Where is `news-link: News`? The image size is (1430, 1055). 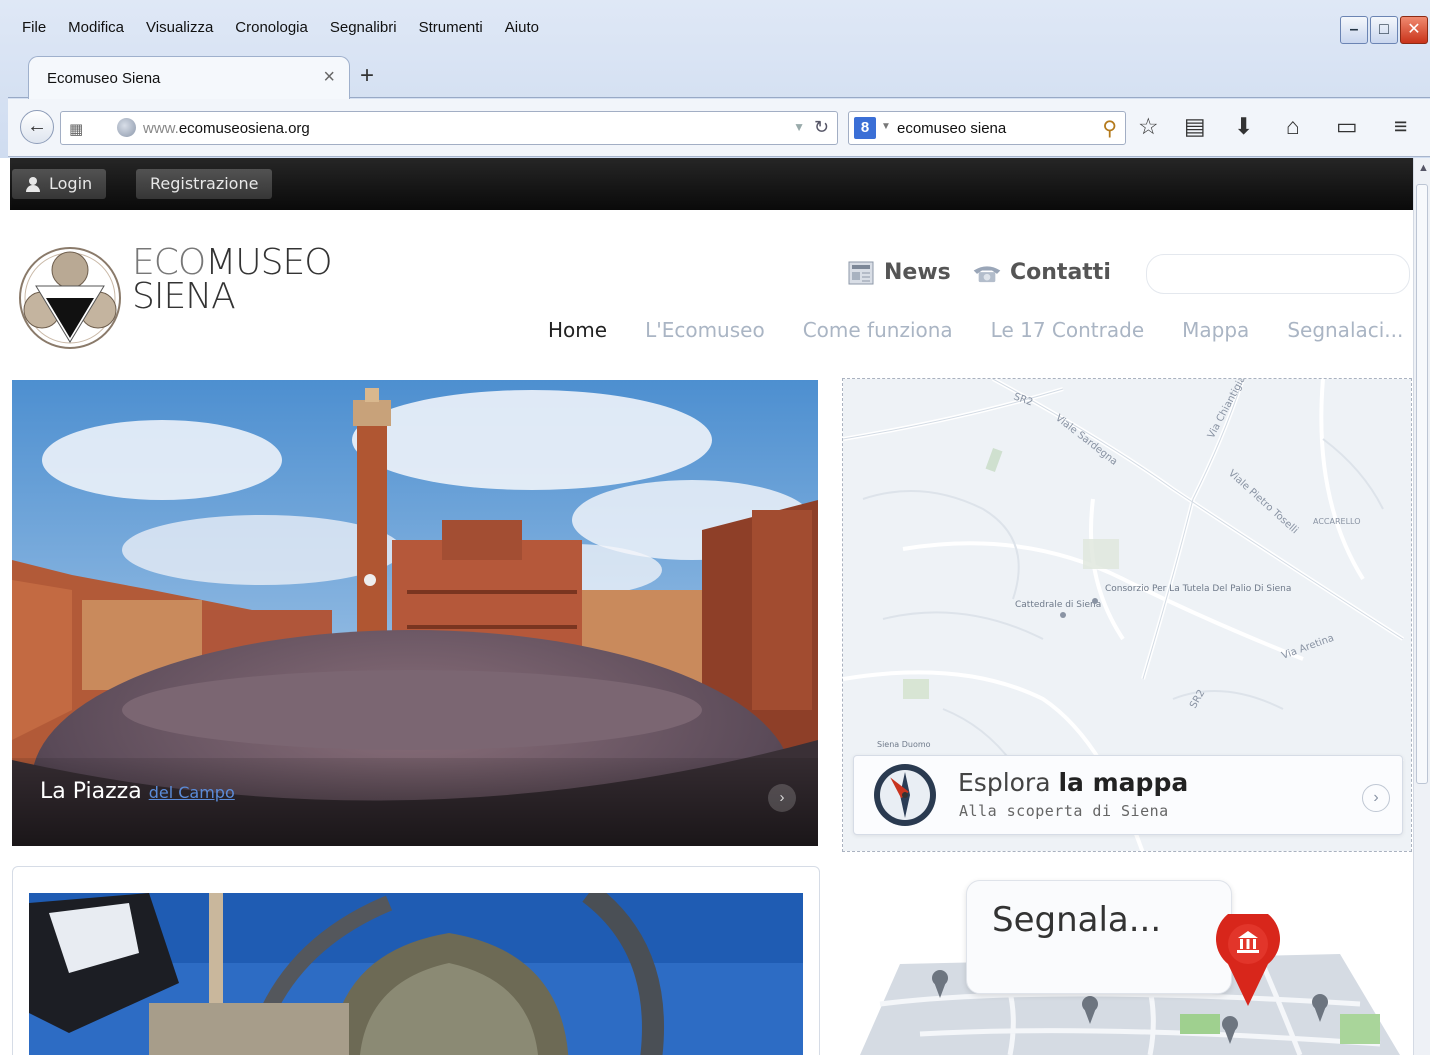
news-link: News is located at coordinates (898, 273).